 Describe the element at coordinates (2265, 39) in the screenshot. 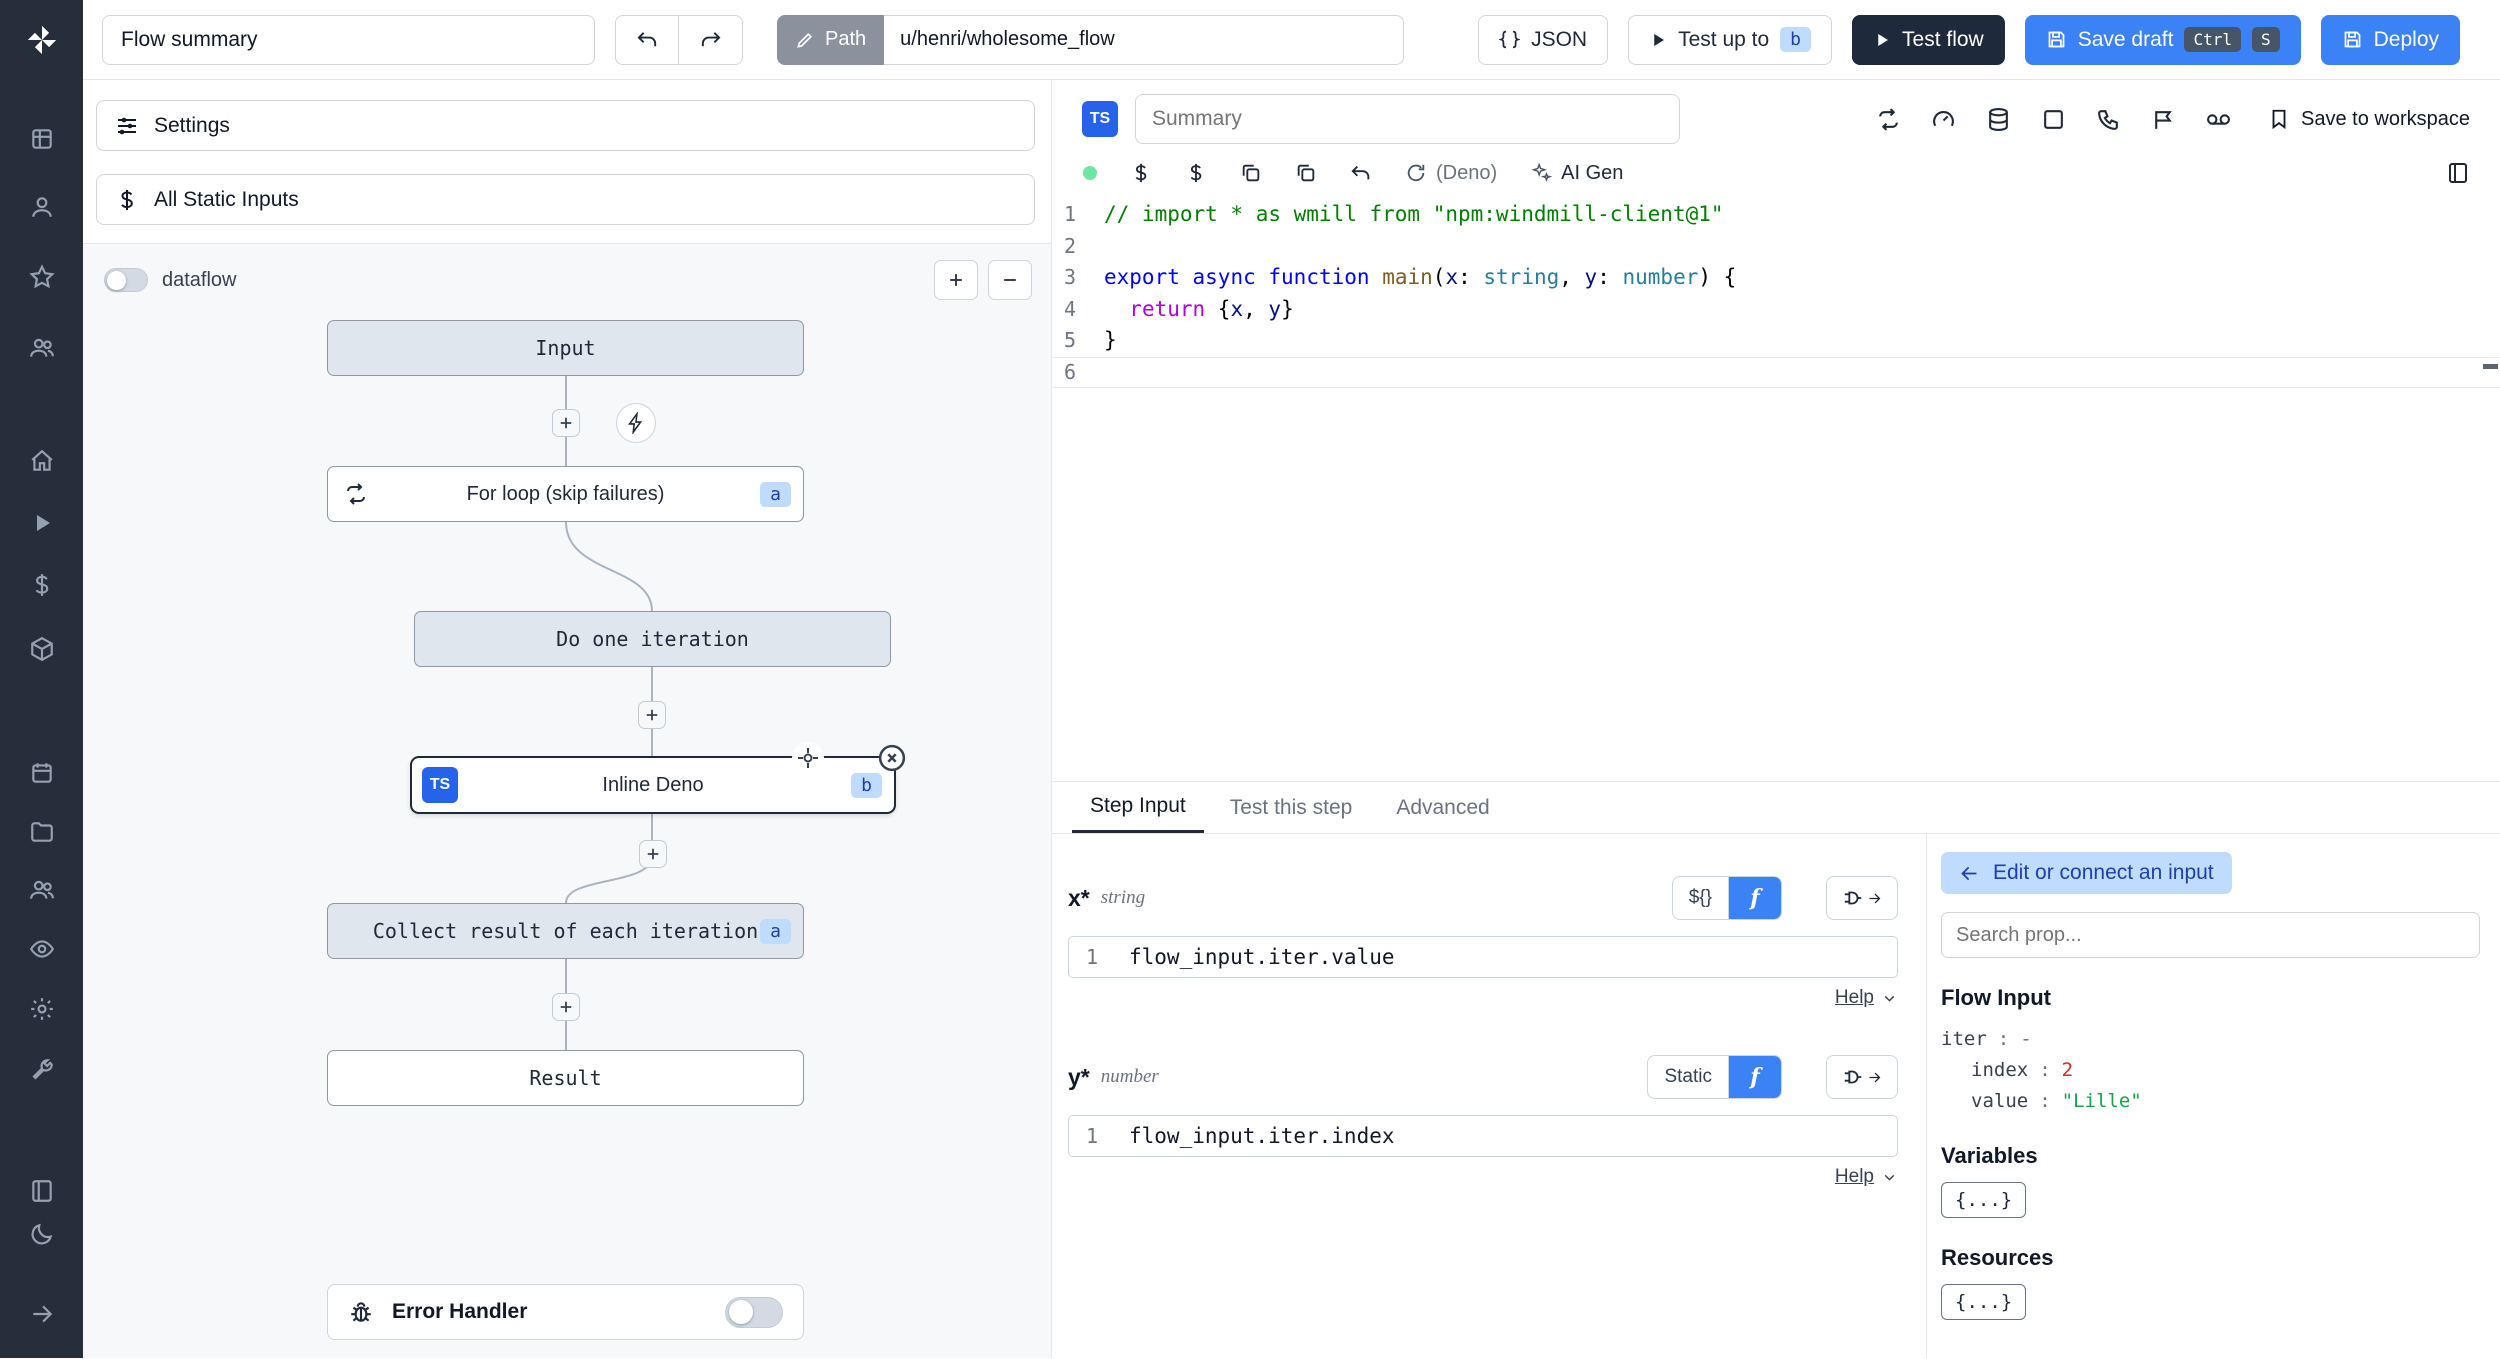

I see `kbd-s: S` at that location.